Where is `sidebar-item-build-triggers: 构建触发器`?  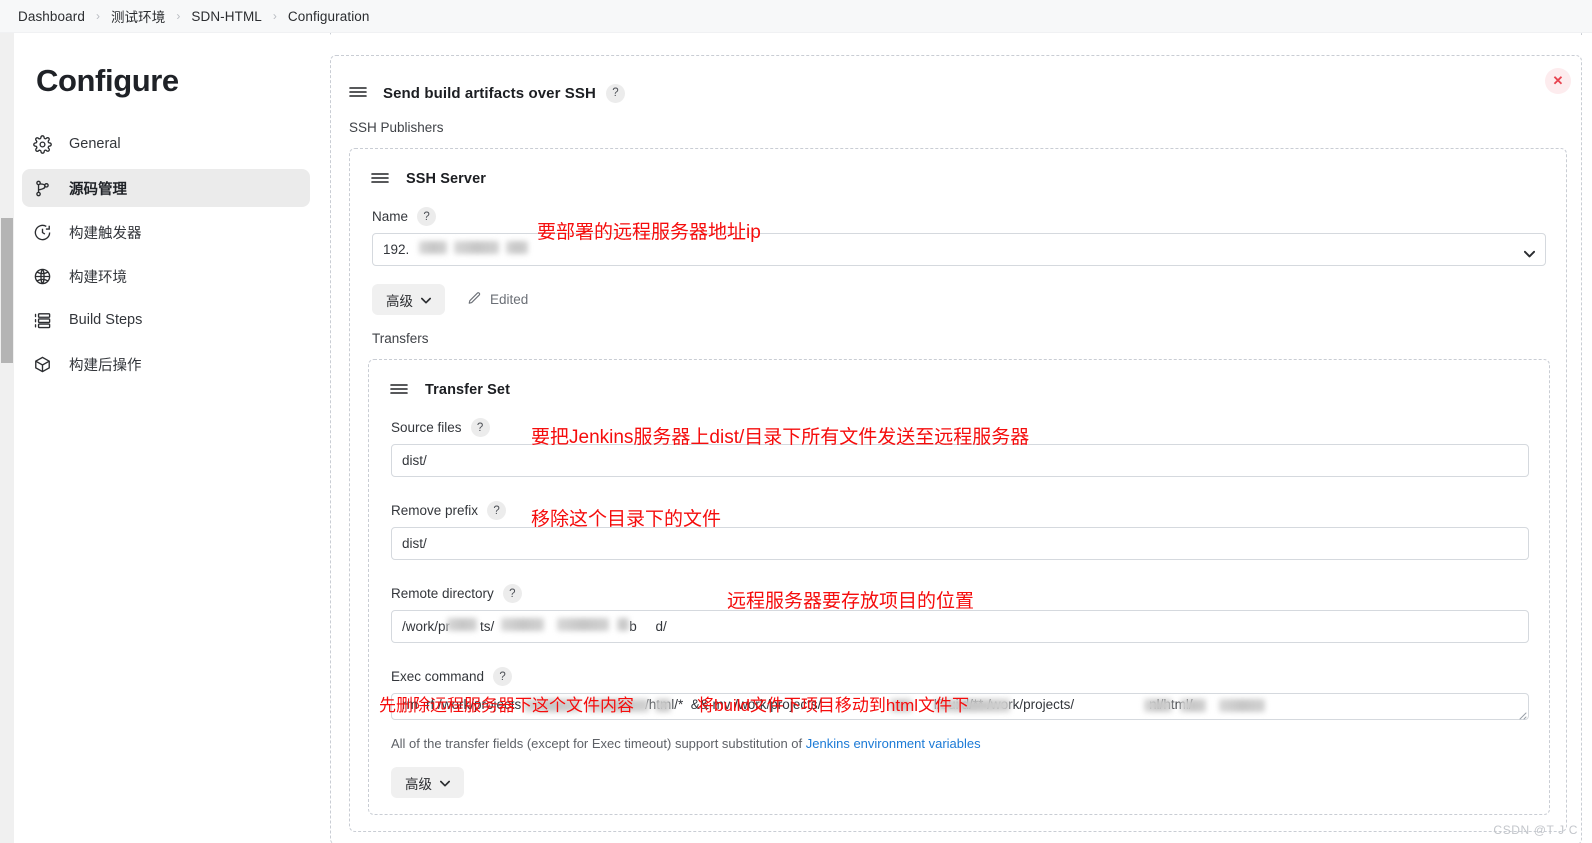
sidebar-item-build-triggers: 构建触发器 is located at coordinates (166, 232).